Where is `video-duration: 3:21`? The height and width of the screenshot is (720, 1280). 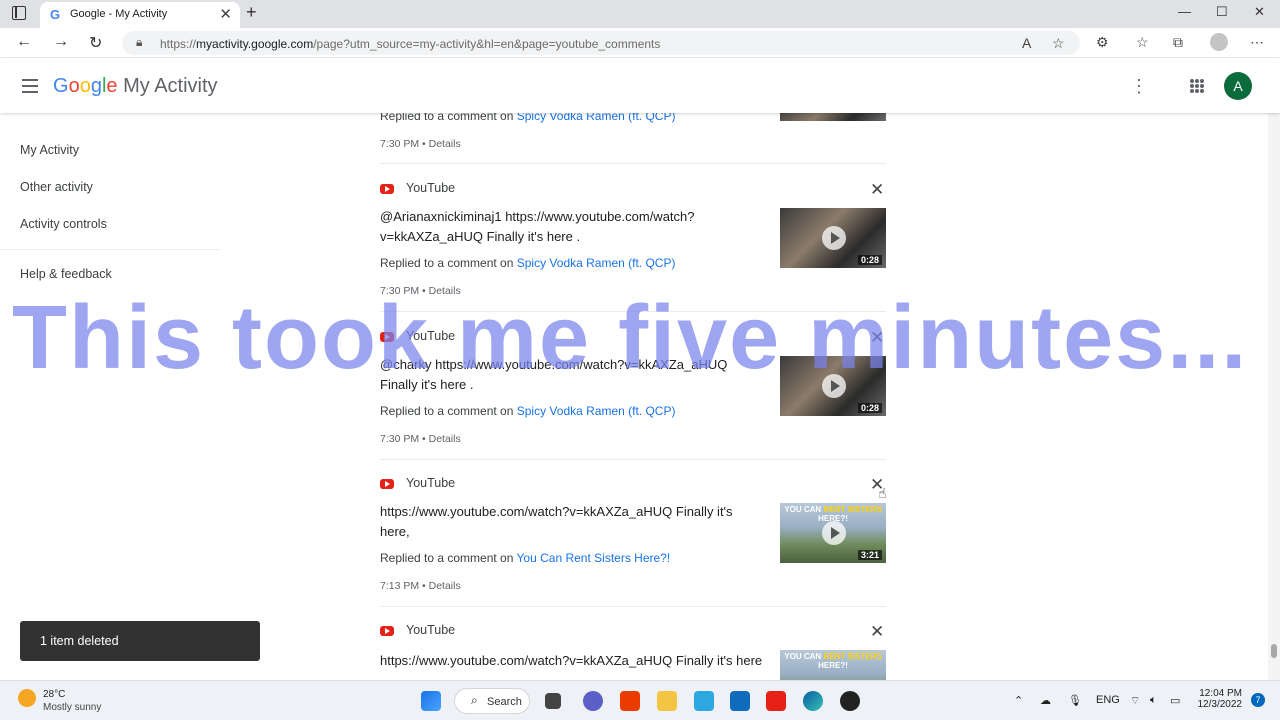 video-duration: 3:21 is located at coordinates (869, 555).